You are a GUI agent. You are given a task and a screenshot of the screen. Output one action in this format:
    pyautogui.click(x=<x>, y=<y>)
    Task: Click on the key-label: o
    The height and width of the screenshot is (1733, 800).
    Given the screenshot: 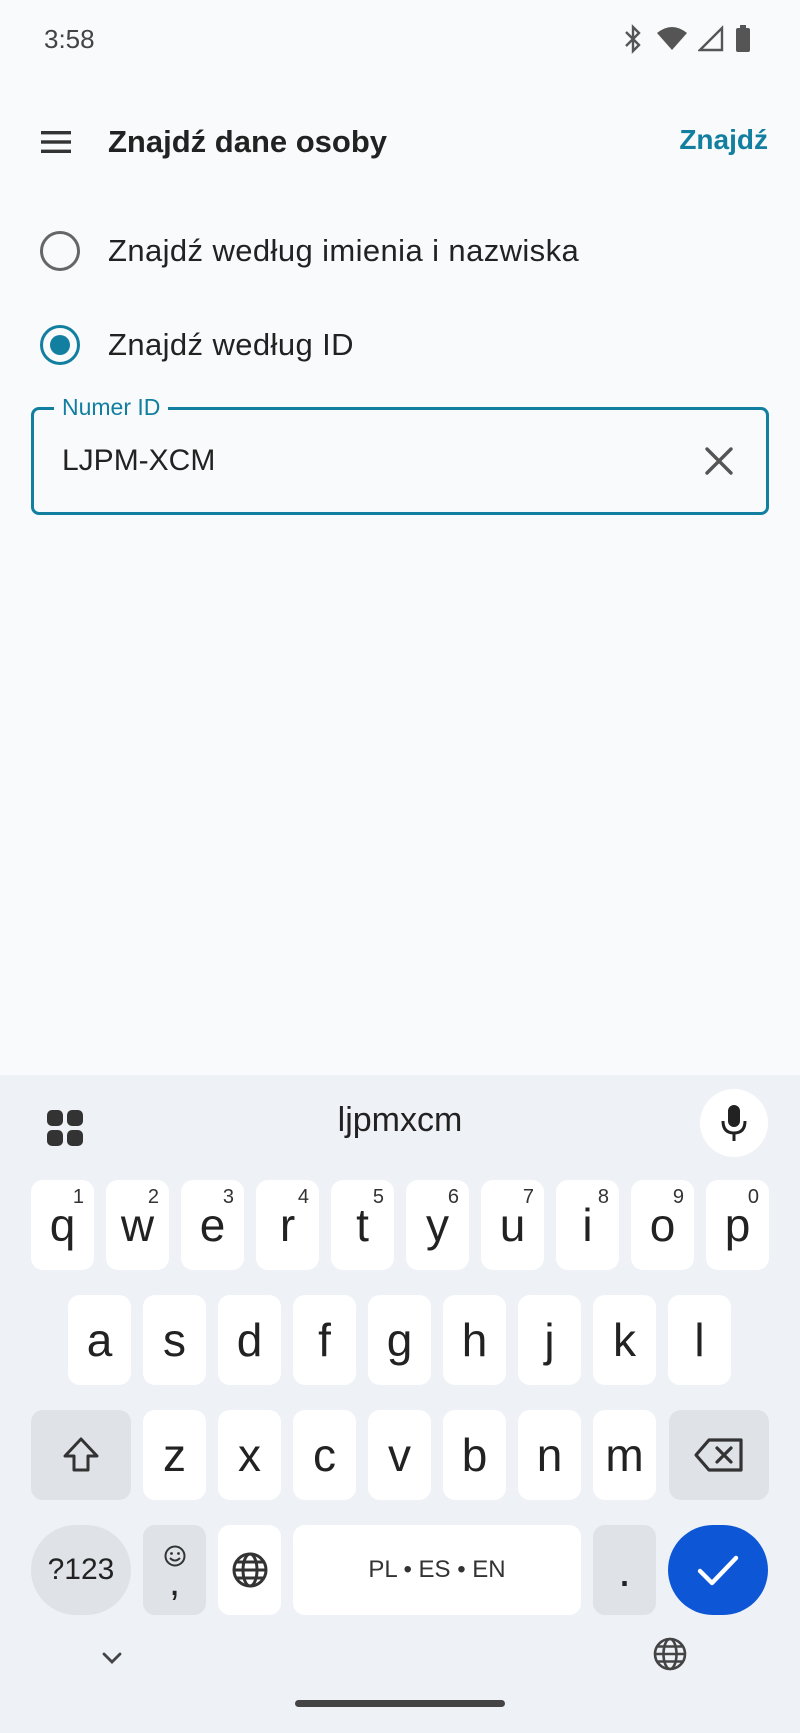 What is the action you would take?
    pyautogui.click(x=662, y=1225)
    